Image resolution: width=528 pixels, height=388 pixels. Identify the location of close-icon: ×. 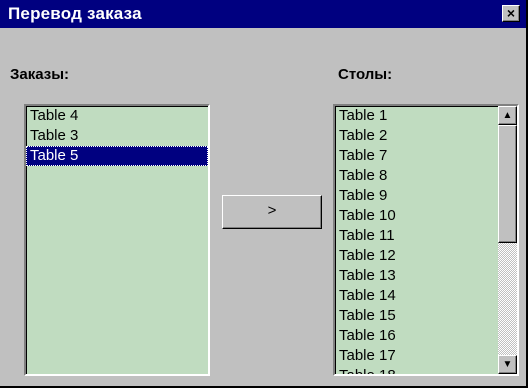
(511, 13).